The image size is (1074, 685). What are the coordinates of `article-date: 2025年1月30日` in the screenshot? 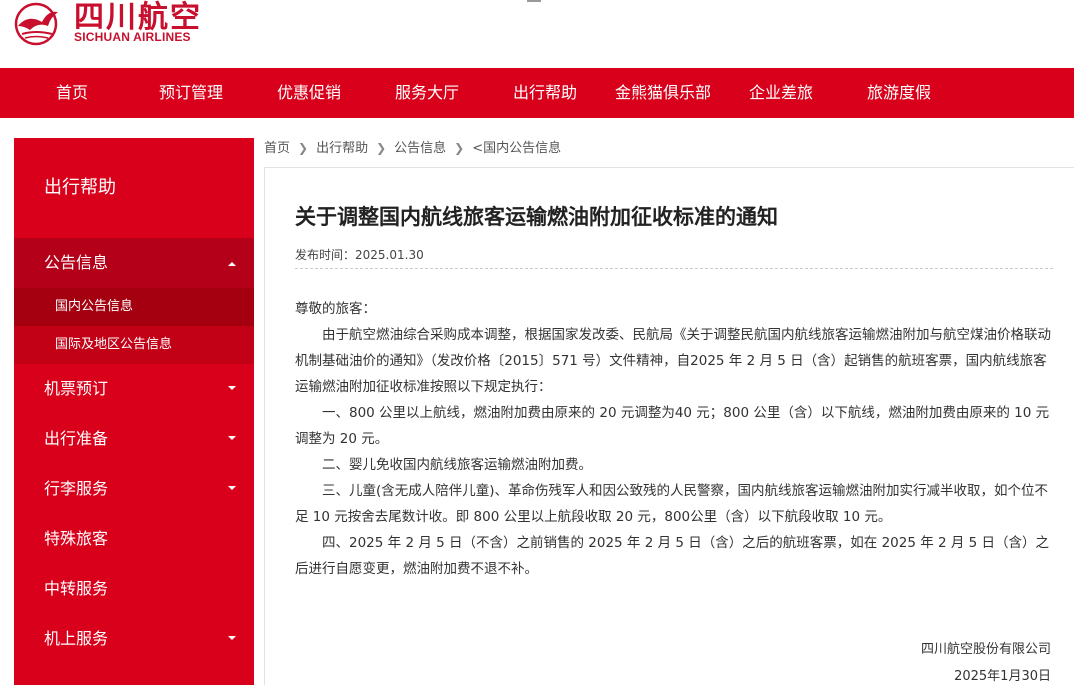 It's located at (1002, 676).